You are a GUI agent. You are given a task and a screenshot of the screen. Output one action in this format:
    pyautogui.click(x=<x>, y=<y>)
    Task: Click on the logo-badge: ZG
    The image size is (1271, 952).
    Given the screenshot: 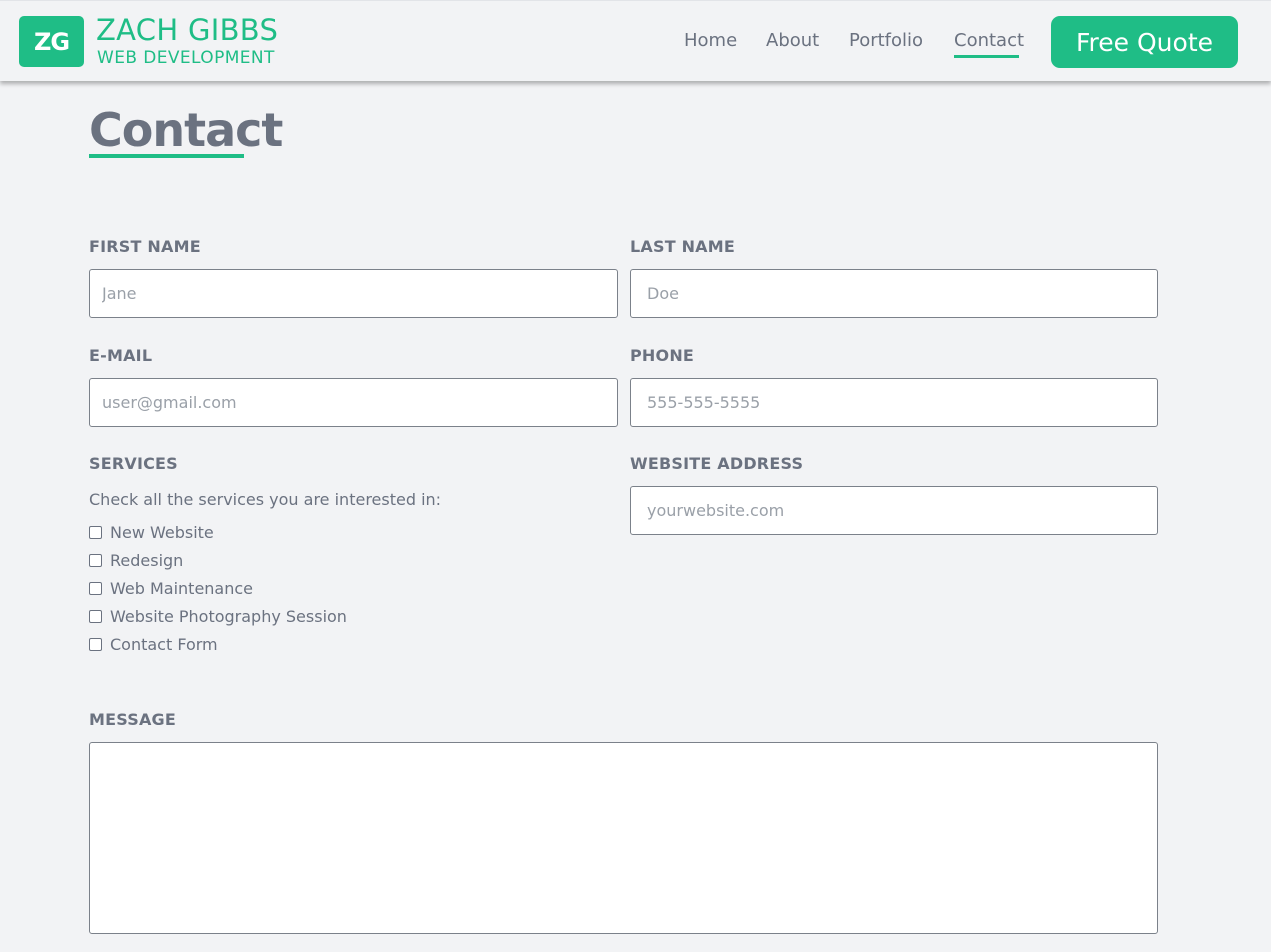 What is the action you would take?
    pyautogui.click(x=51, y=41)
    